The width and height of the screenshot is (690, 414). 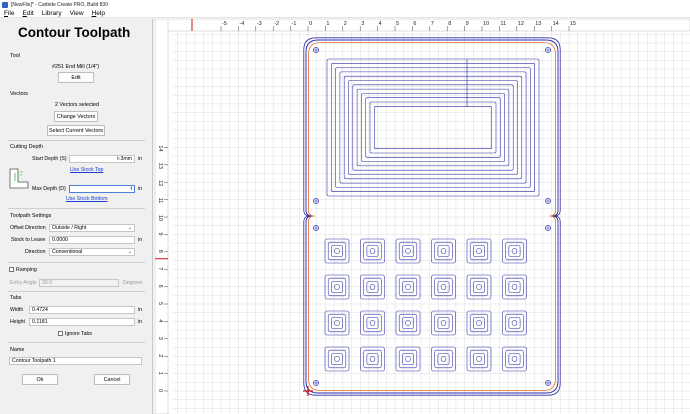 I want to click on panel-title: Contour Toolpath, so click(x=74, y=32).